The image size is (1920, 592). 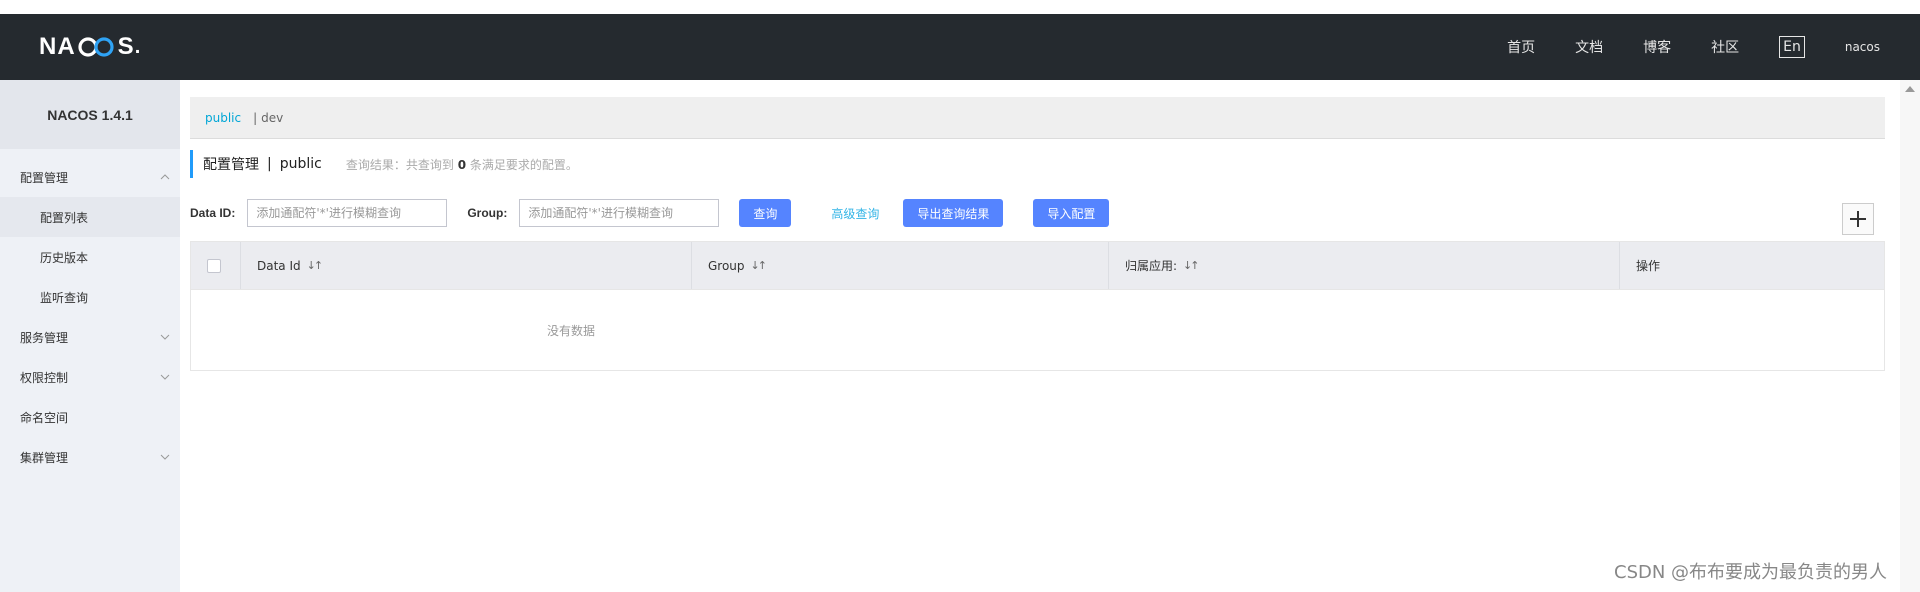 What do you see at coordinates (1589, 47) in the screenshot?
I see `nav-docs: 文档` at bounding box center [1589, 47].